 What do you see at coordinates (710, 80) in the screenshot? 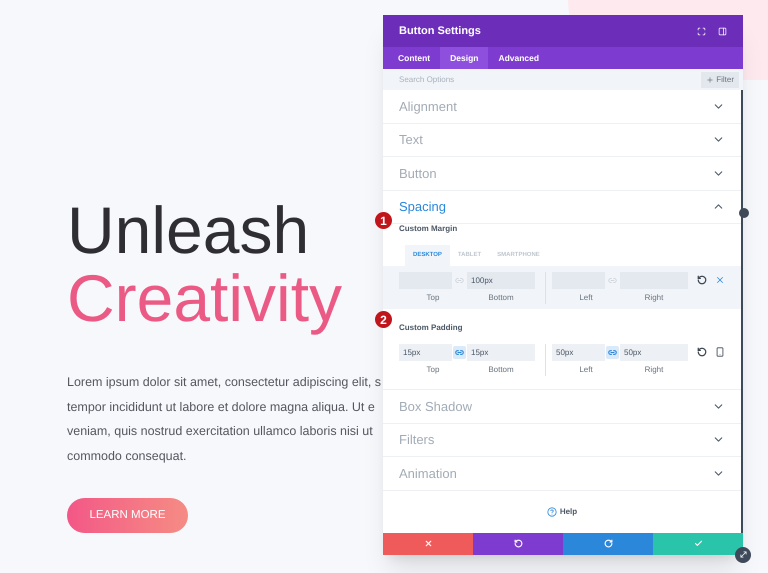
I see `plus-icon` at bounding box center [710, 80].